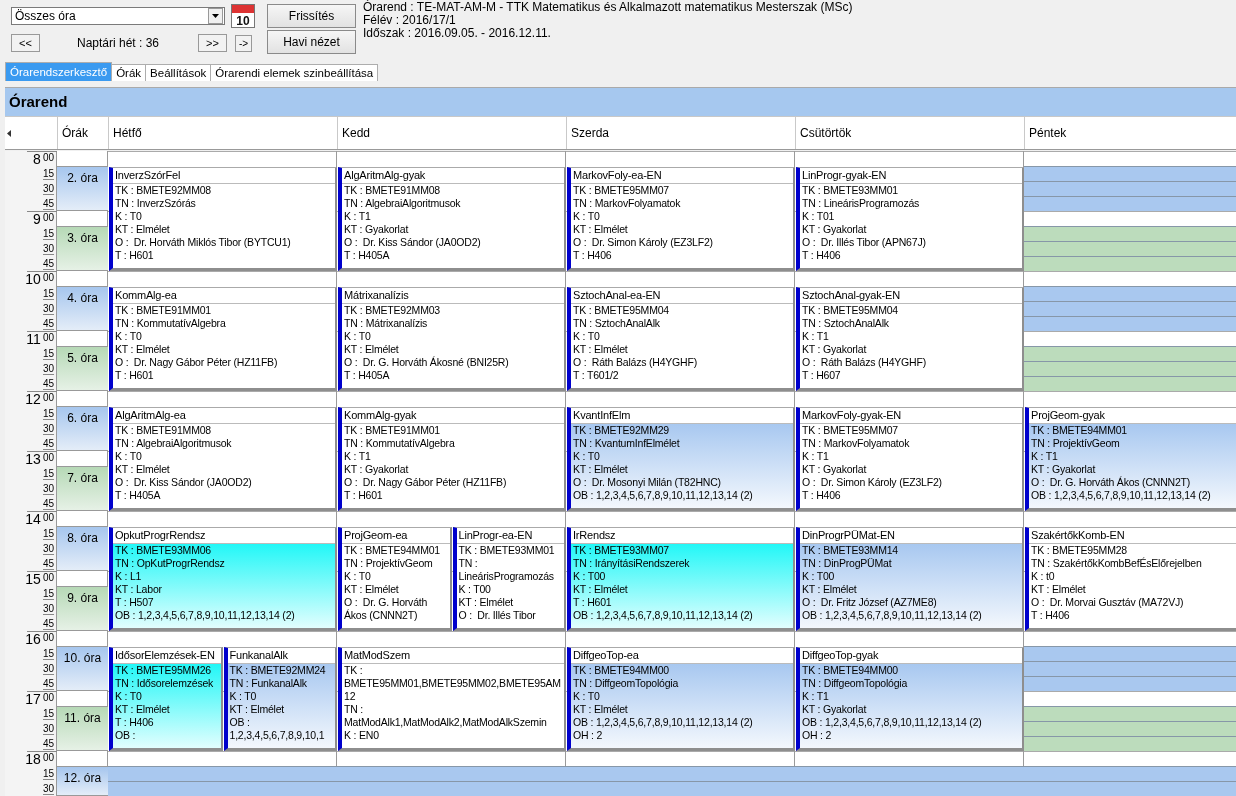  I want to click on event-detail: K : t0, so click(1043, 576).